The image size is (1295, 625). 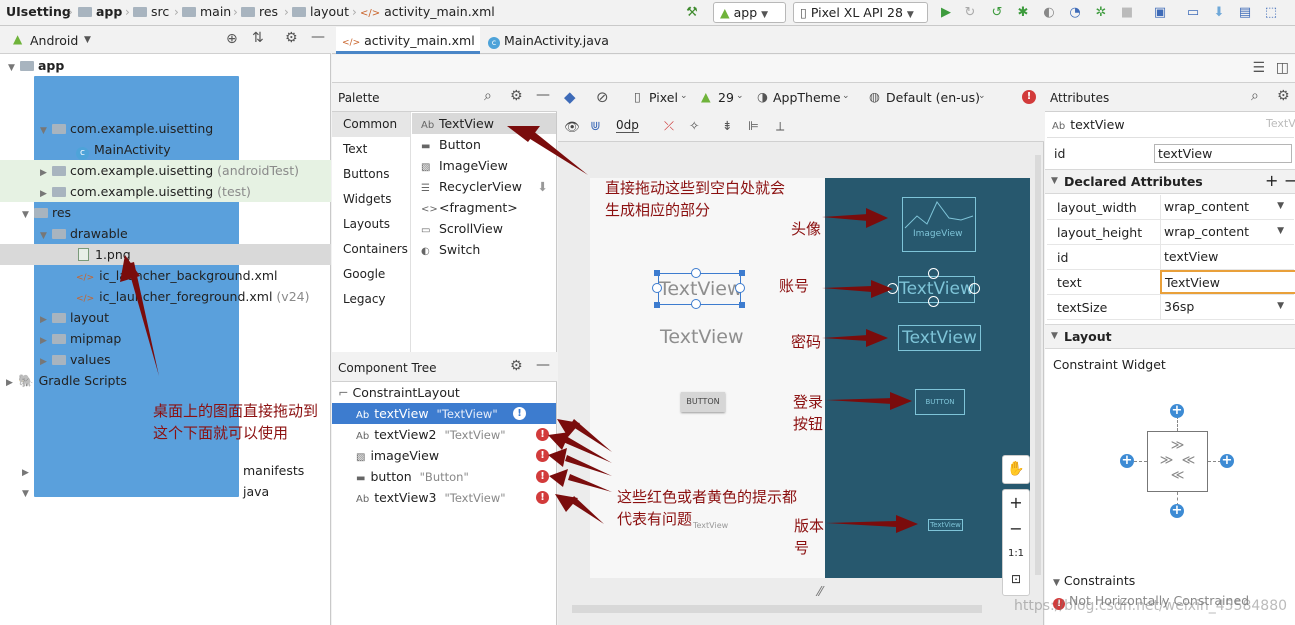 What do you see at coordinates (695, 199) in the screenshot?
I see `annotation-drag: 直接拖动这些到空白处就会 生成相应的部分` at bounding box center [695, 199].